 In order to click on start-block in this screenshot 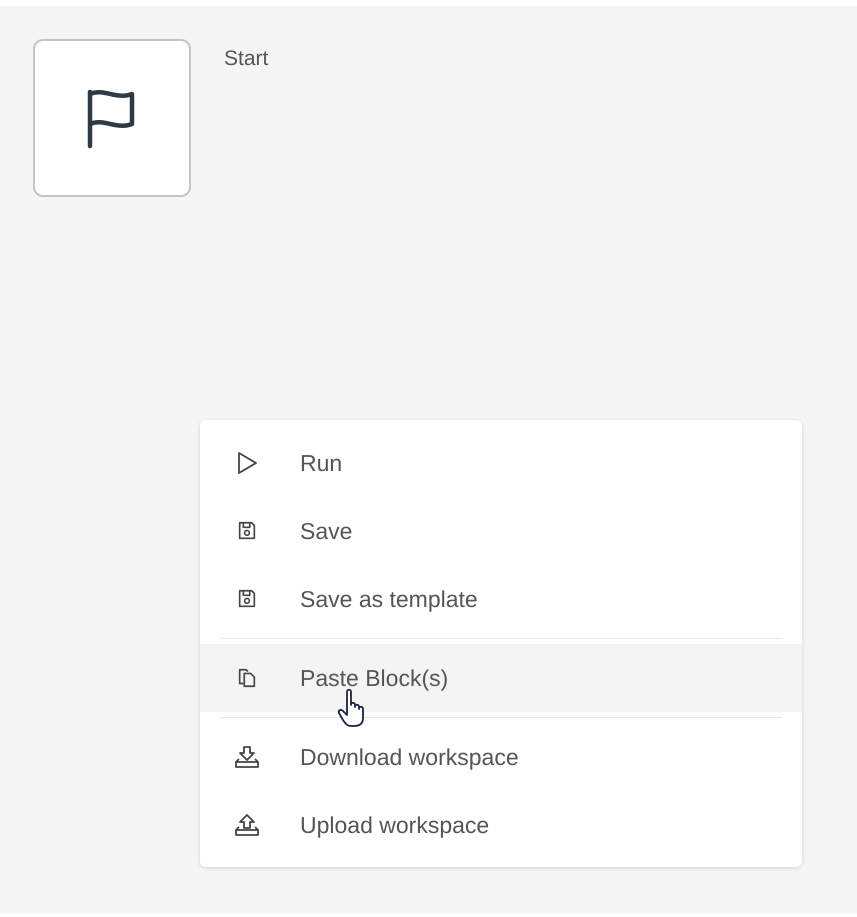, I will do `click(112, 118)`.